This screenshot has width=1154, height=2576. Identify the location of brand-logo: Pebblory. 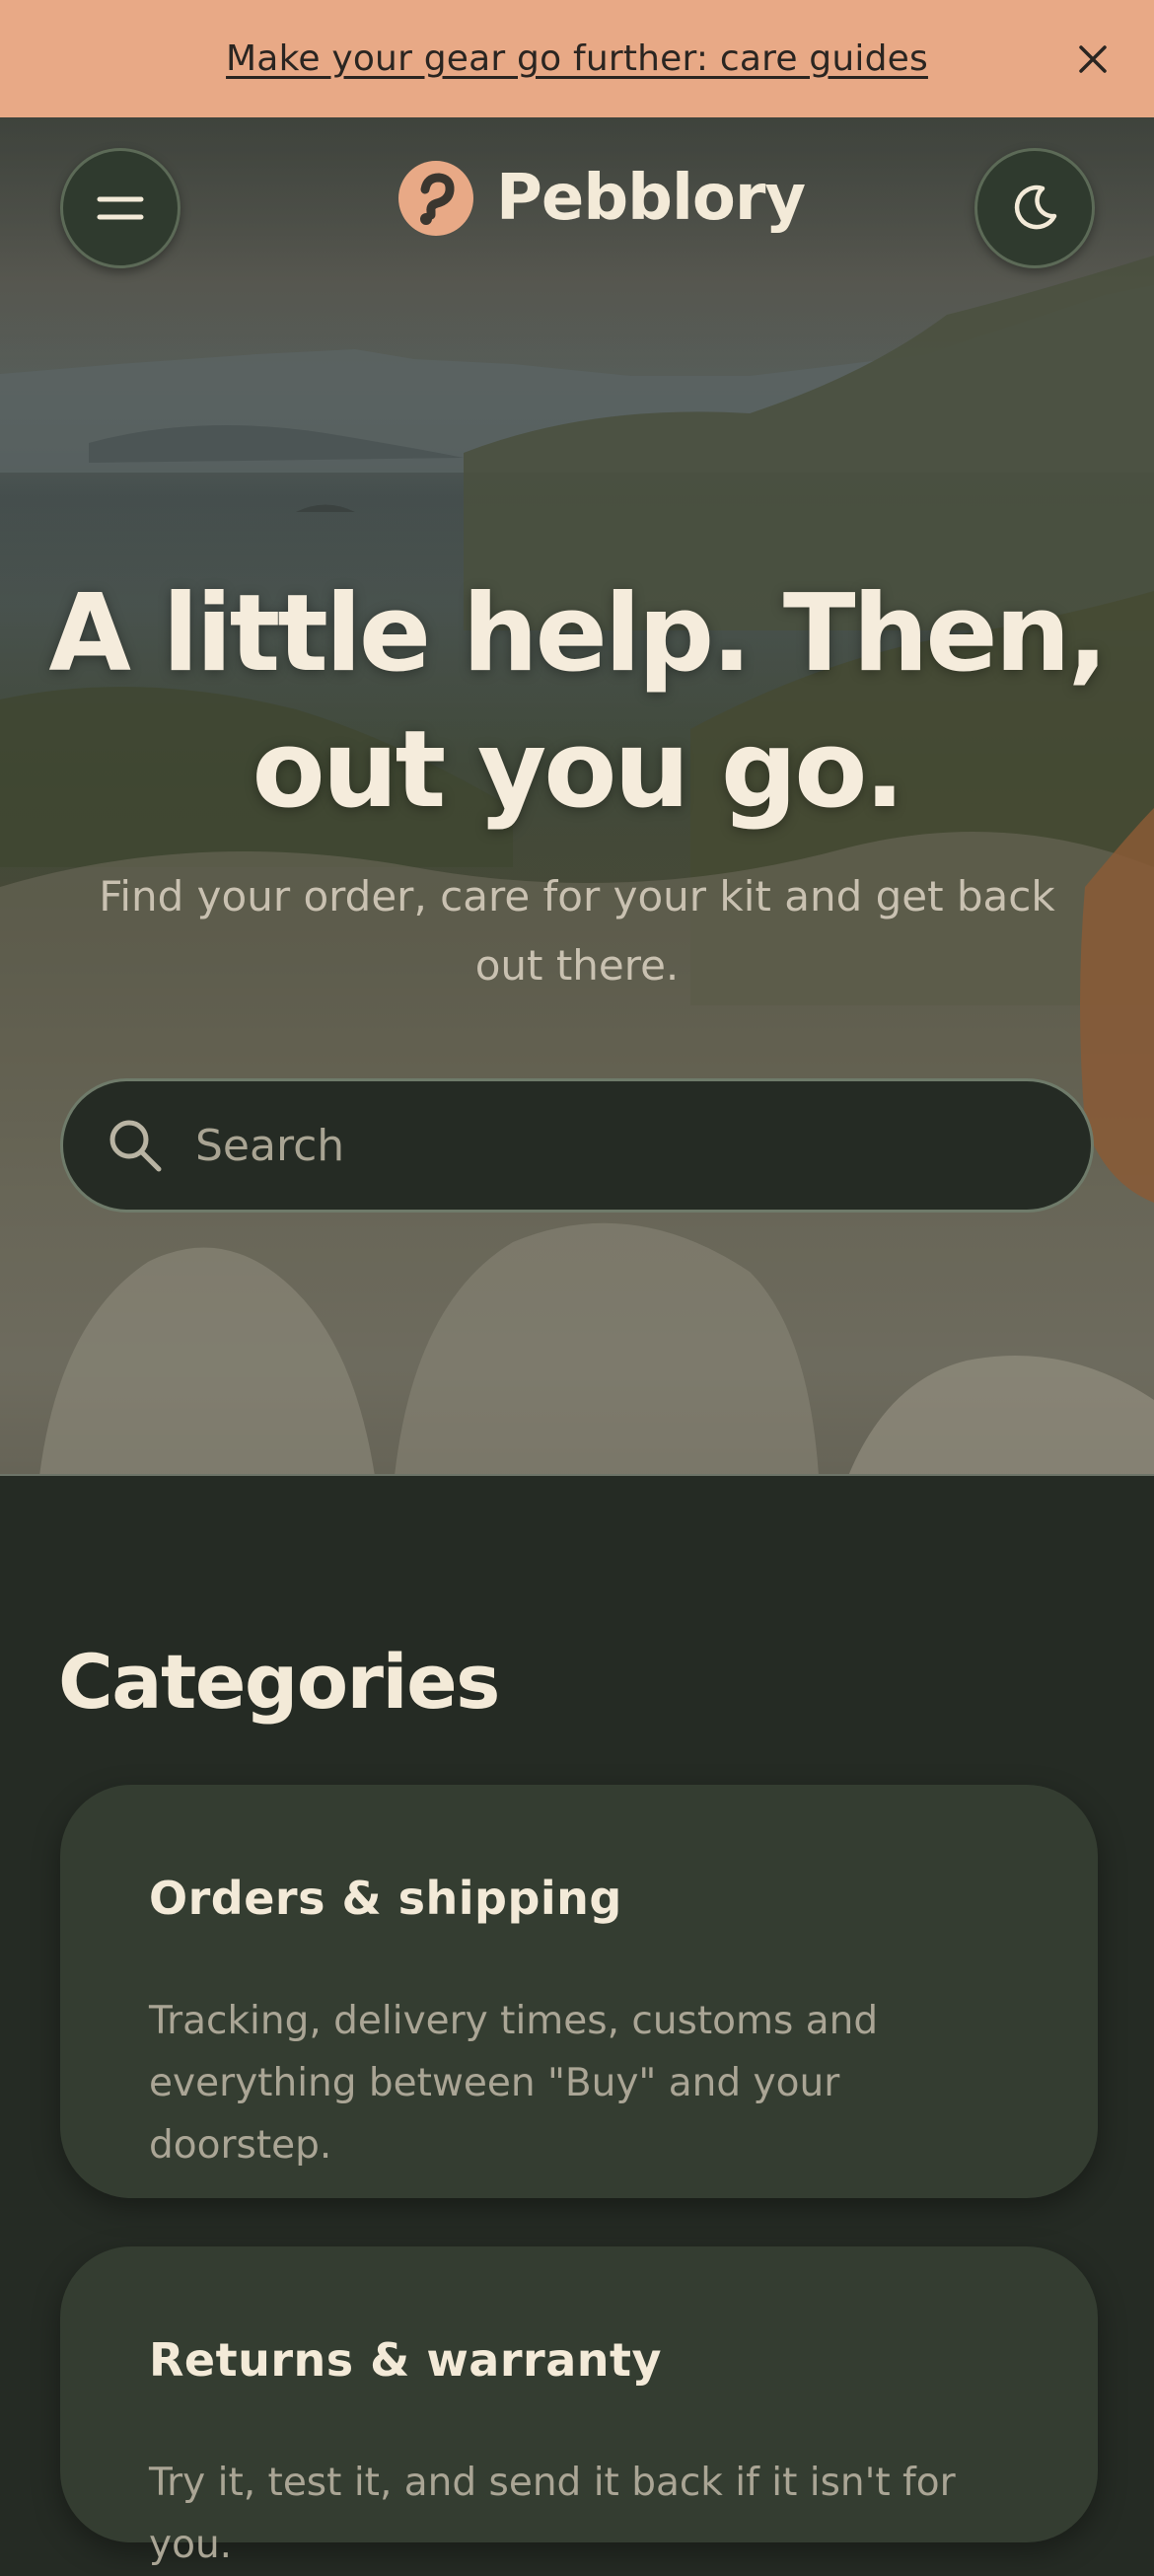
(602, 198).